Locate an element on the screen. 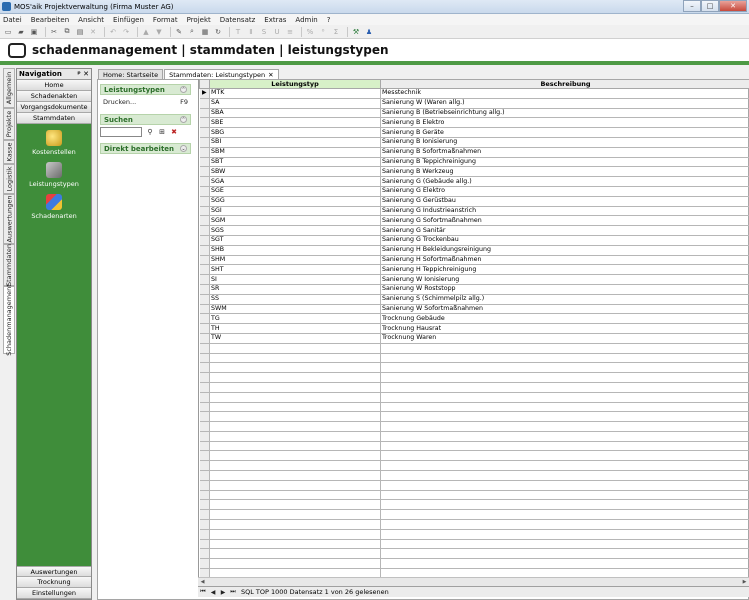 Image resolution: width=749 pixels, height=600 pixels. close-button: ✕ is located at coordinates (733, 6).